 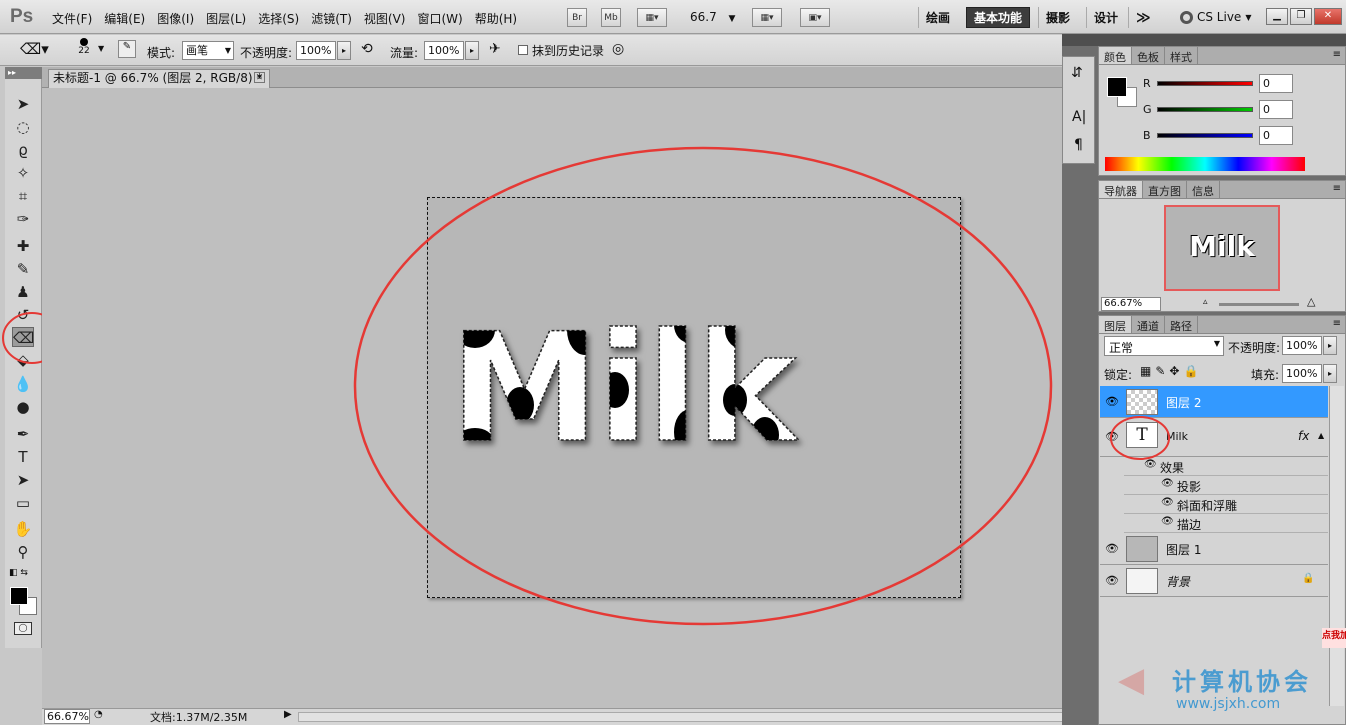 I want to click on b-slider, so click(x=1205, y=135).